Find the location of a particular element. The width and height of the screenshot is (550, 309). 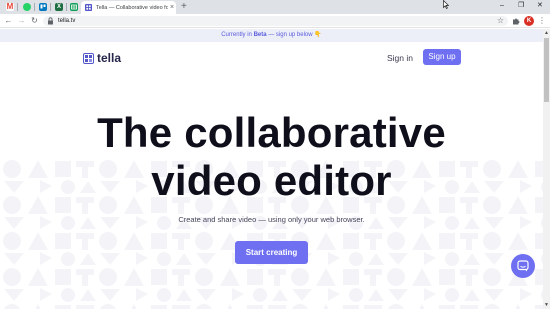

sheets-icon is located at coordinates (74, 7).